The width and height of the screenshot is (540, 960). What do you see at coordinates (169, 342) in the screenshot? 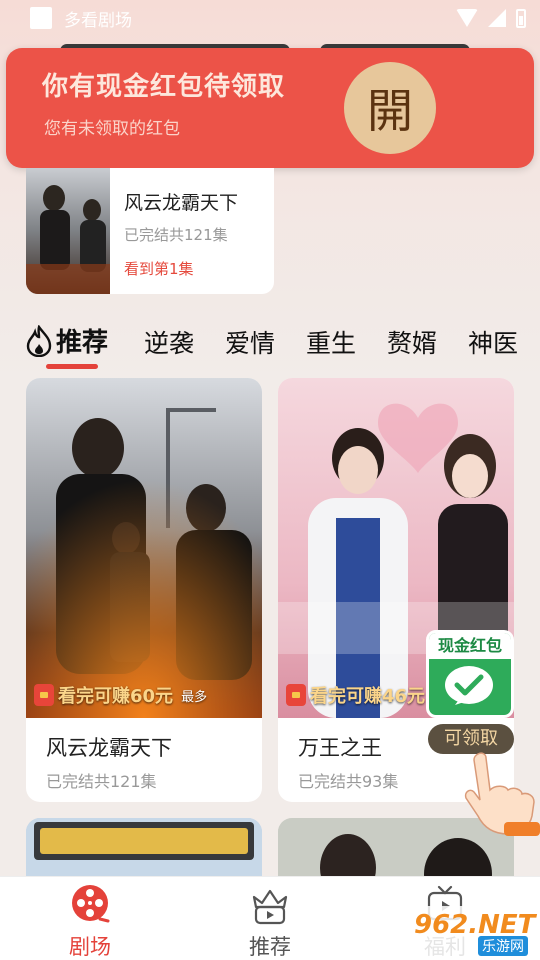
I see `tab-counterattack: 逆袭` at bounding box center [169, 342].